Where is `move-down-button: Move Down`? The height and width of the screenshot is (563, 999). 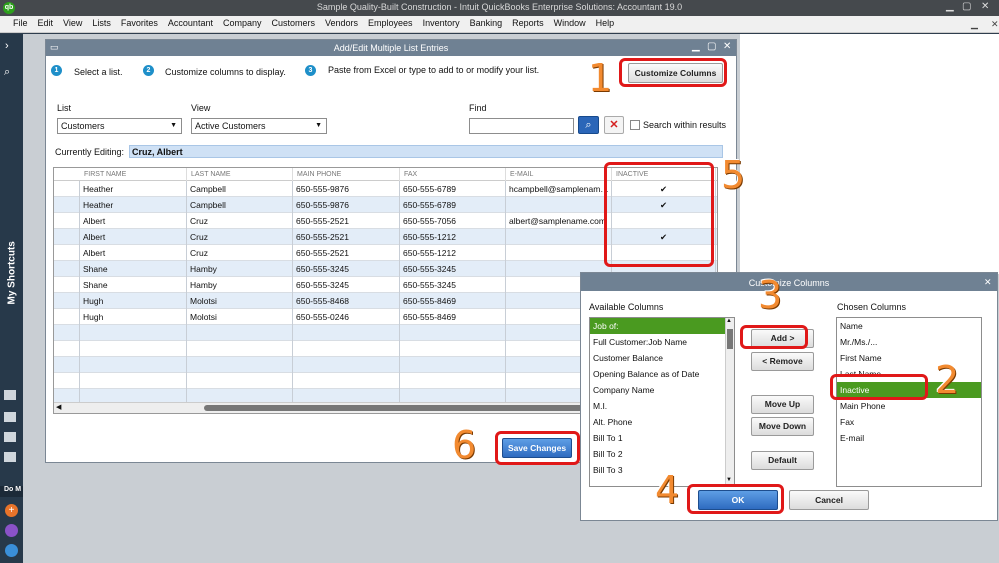 move-down-button: Move Down is located at coordinates (782, 426).